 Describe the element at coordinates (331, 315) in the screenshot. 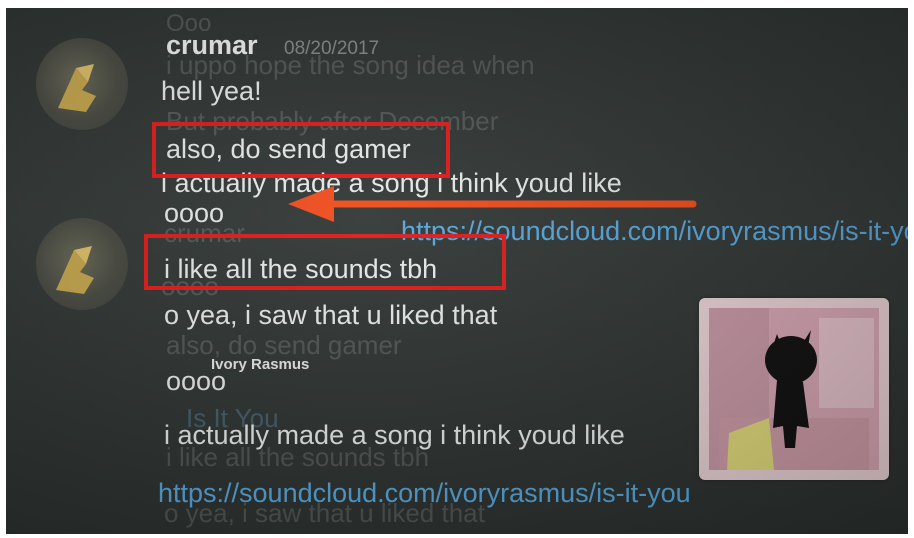

I see `message-text: o yea, i saw that u liked that` at that location.